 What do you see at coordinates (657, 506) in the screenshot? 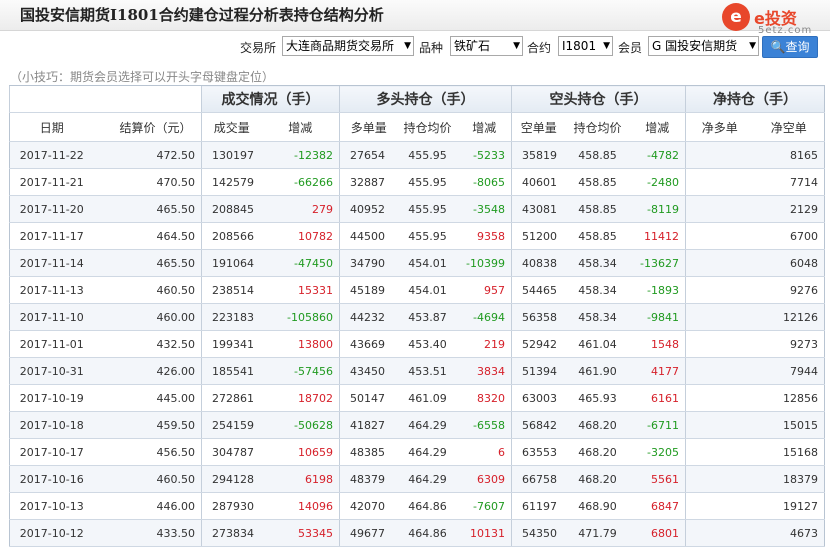
I see `col-short-change-cell: 6847` at bounding box center [657, 506].